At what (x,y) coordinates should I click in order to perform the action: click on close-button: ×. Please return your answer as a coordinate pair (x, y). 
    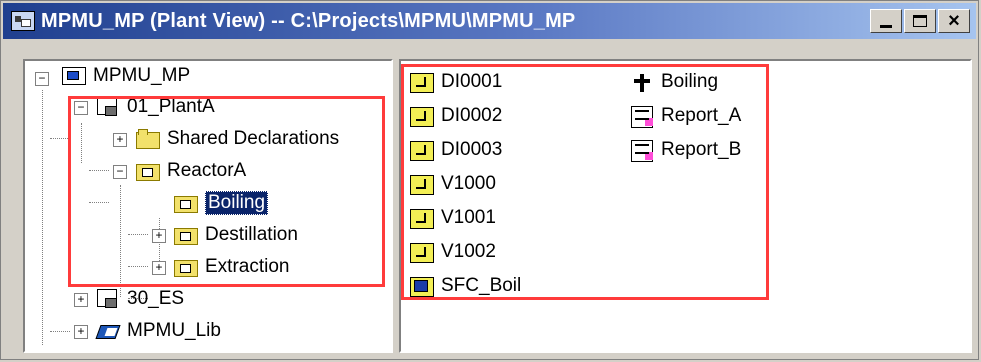
    Looking at the image, I should click on (954, 21).